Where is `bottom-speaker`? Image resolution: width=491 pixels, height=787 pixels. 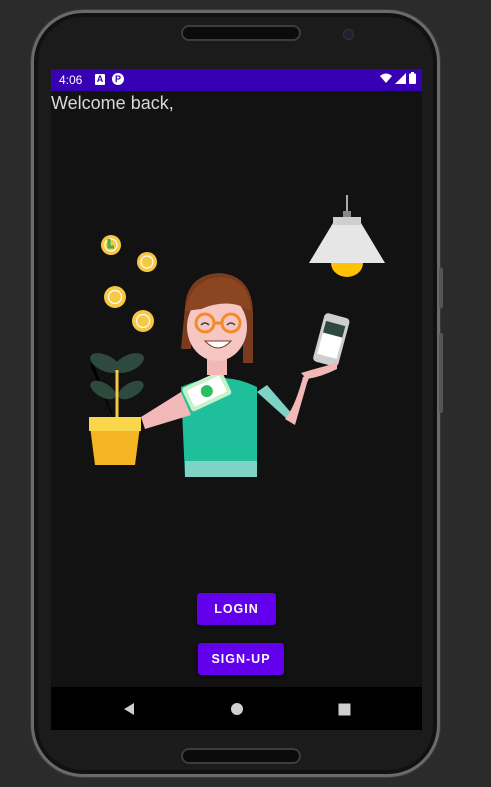
bottom-speaker is located at coordinates (241, 756).